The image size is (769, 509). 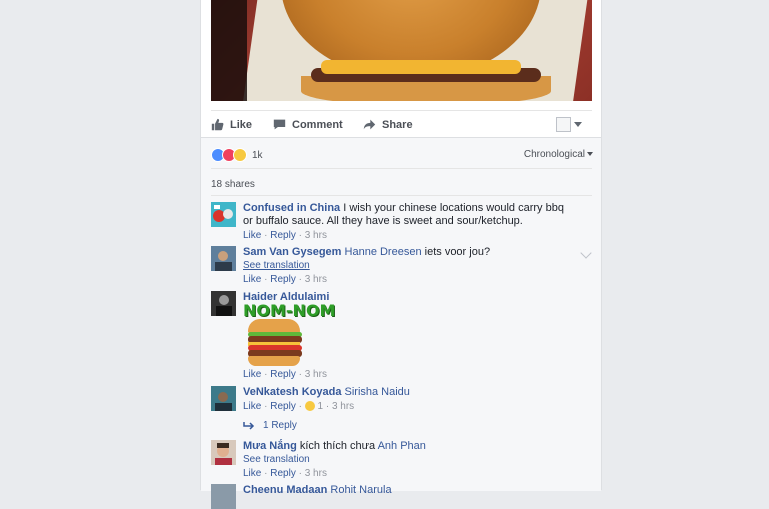 I want to click on comment-order-label: Chronological, so click(x=554, y=154).